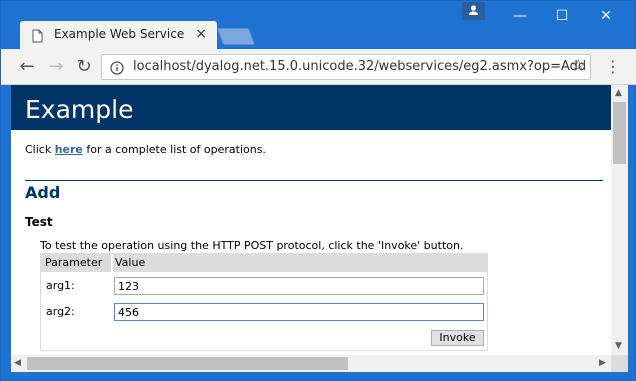 Image resolution: width=636 pixels, height=381 pixels. I want to click on column-header-parameter: Parameter, so click(74, 262).